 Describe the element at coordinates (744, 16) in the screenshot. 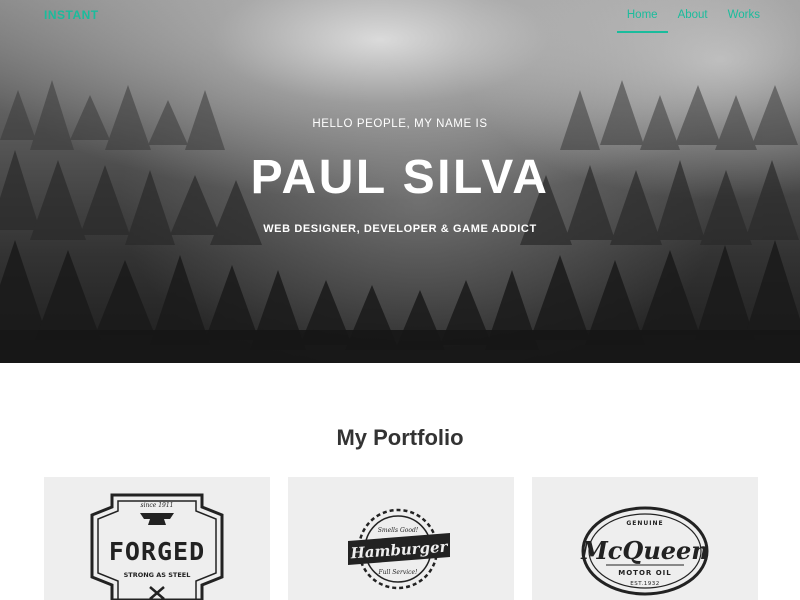

I see `nav-item-works: Works` at that location.